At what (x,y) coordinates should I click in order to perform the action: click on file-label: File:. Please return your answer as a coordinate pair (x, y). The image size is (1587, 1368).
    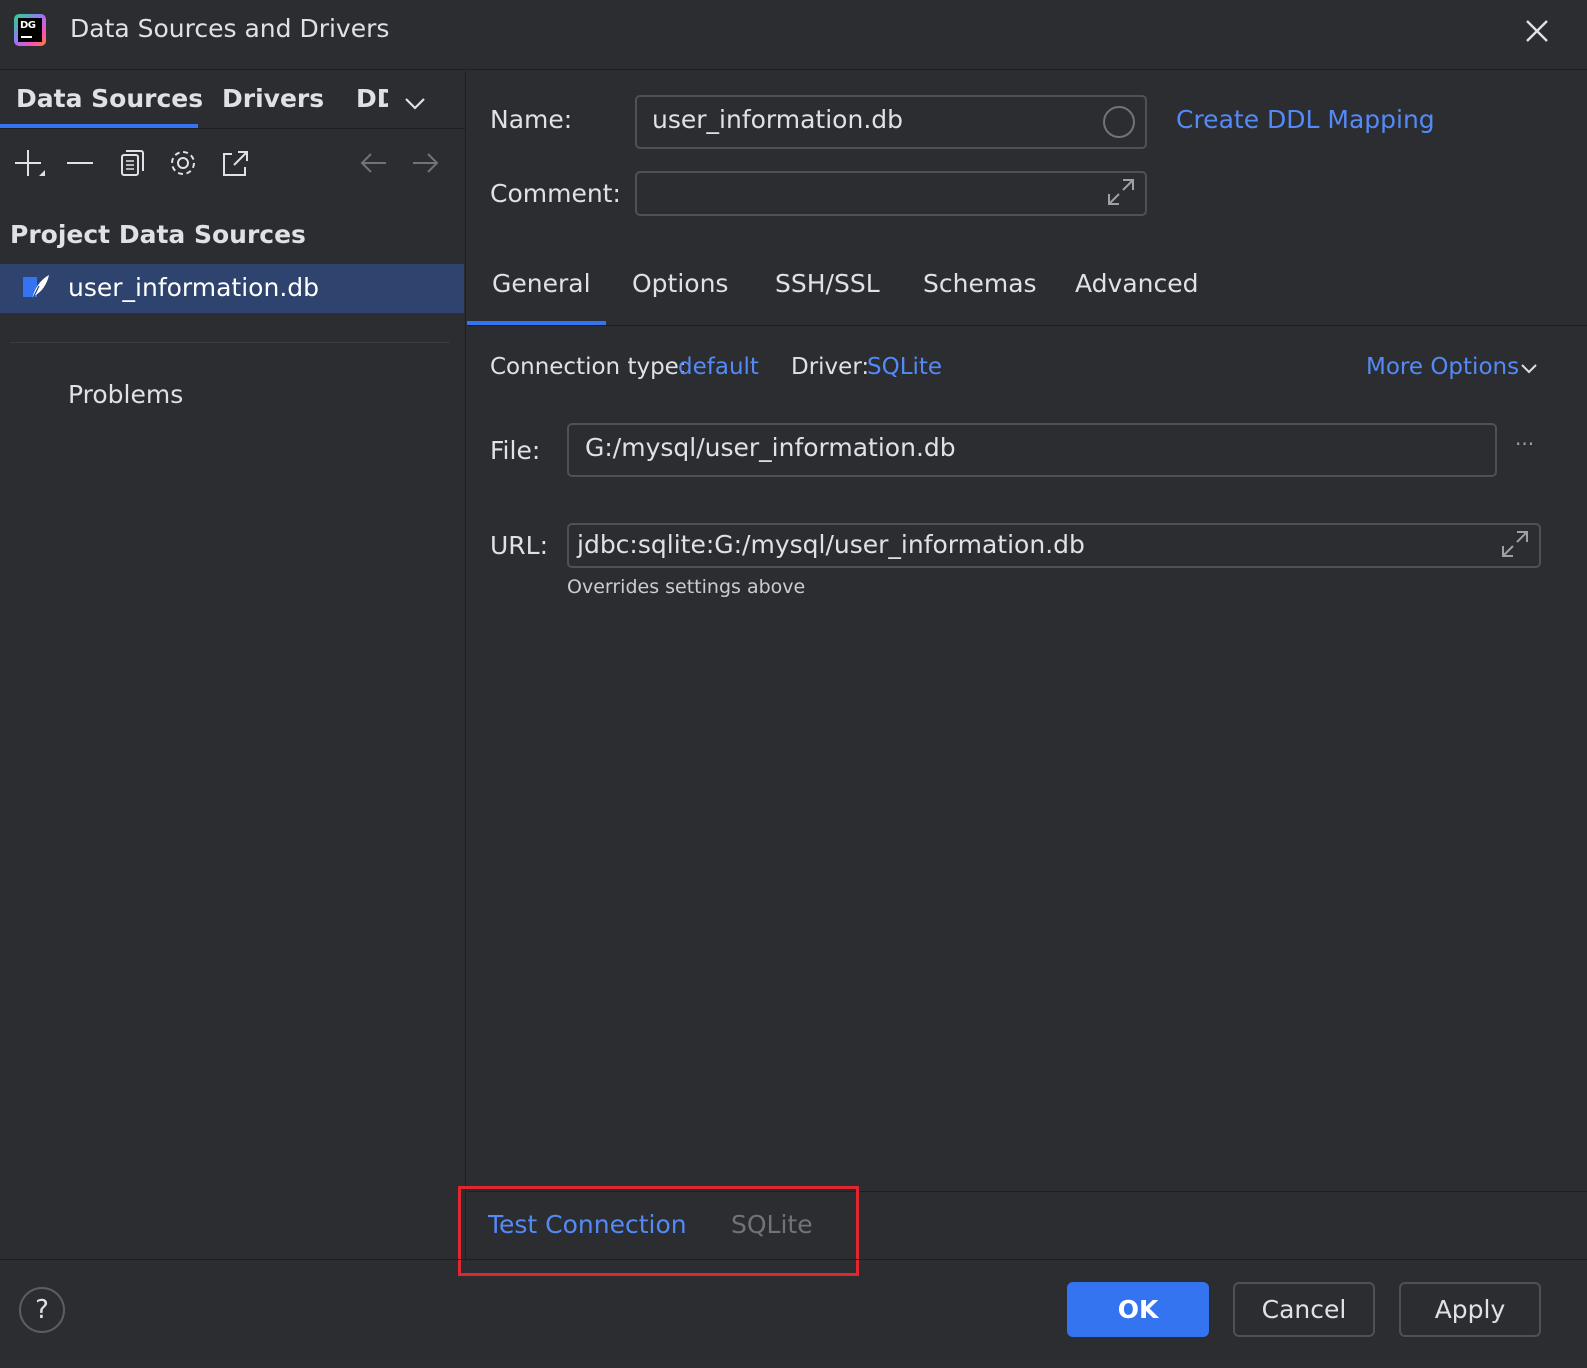
    Looking at the image, I should click on (515, 450).